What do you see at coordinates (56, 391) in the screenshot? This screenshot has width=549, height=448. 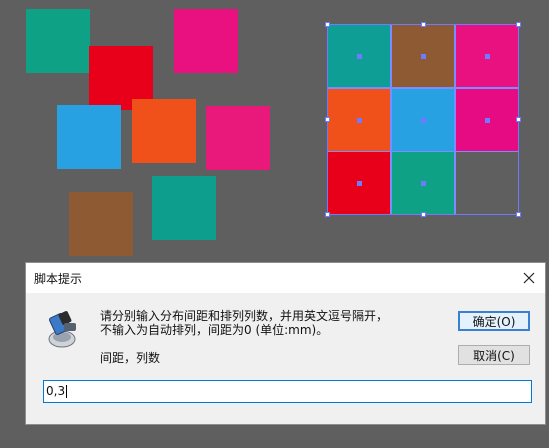 I see `input-value: 0,3` at bounding box center [56, 391].